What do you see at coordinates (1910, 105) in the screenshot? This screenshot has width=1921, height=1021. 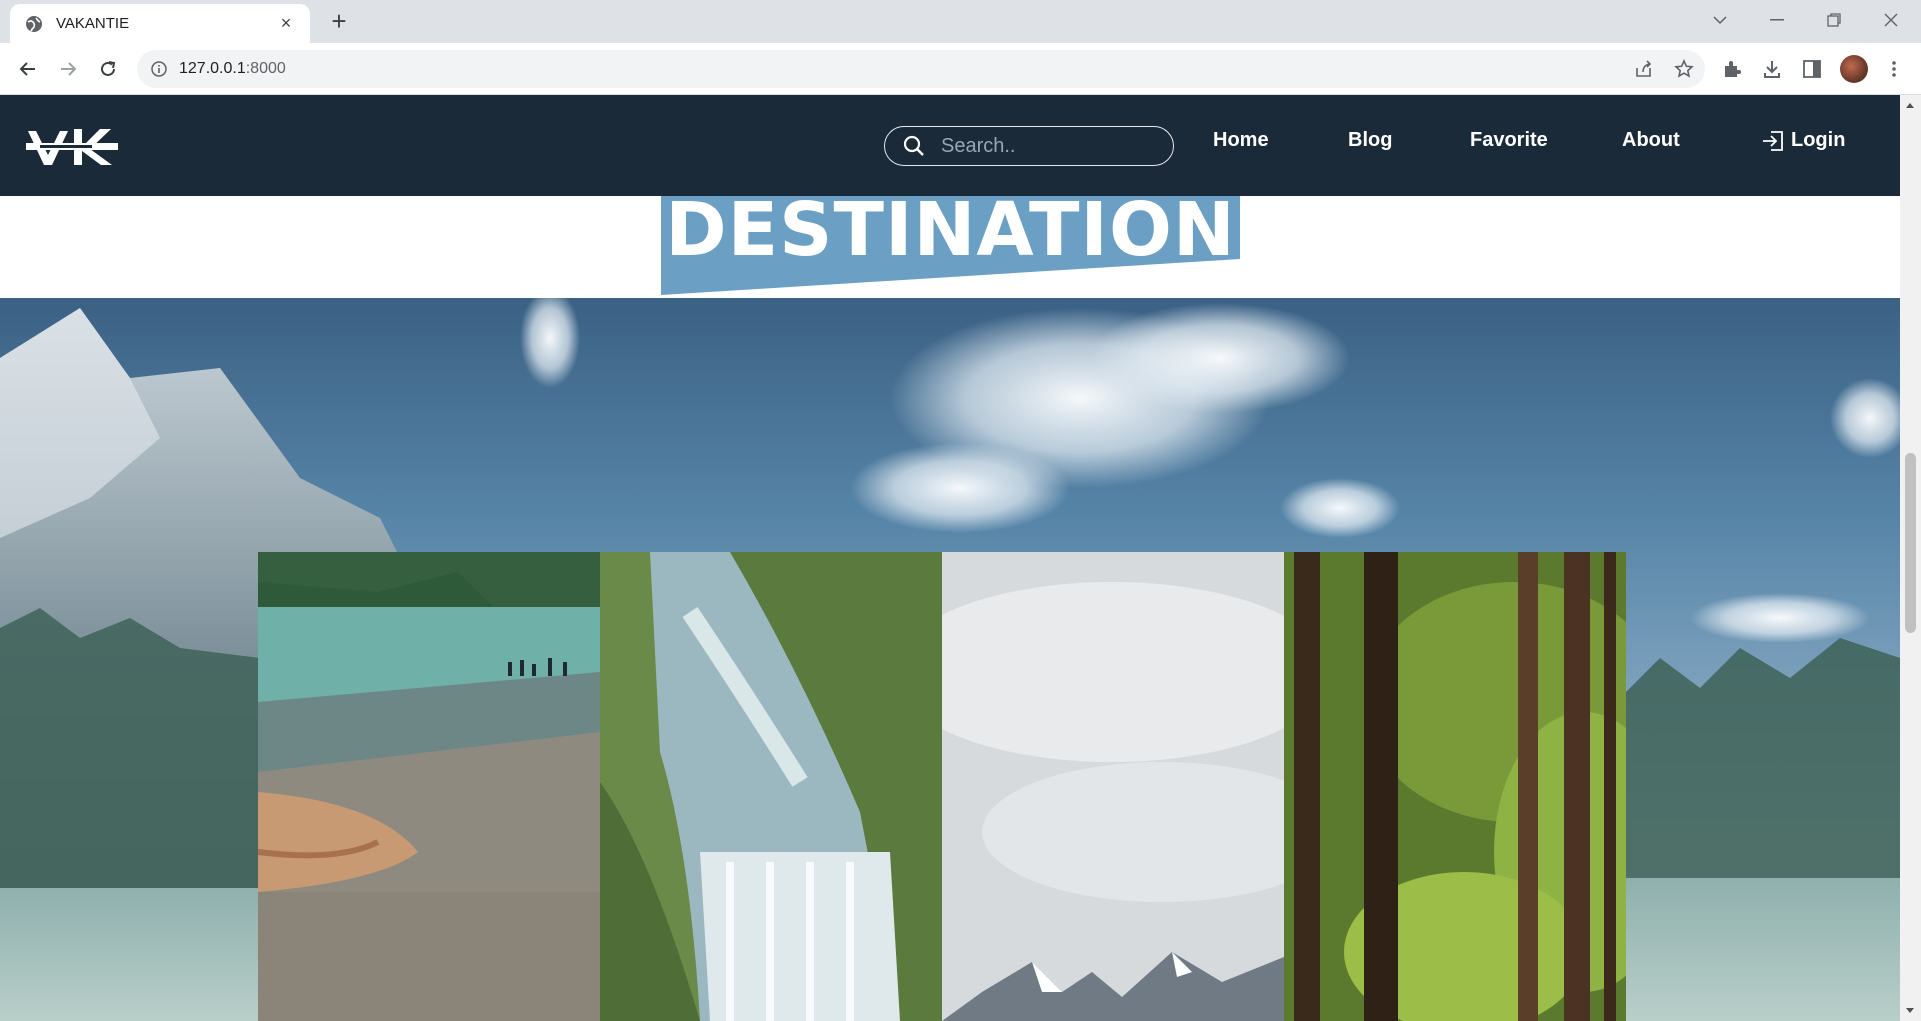 I see `scroll-up-arrow-icon` at bounding box center [1910, 105].